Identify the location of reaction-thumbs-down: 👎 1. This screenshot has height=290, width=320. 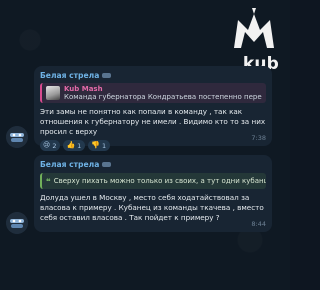
(99, 145).